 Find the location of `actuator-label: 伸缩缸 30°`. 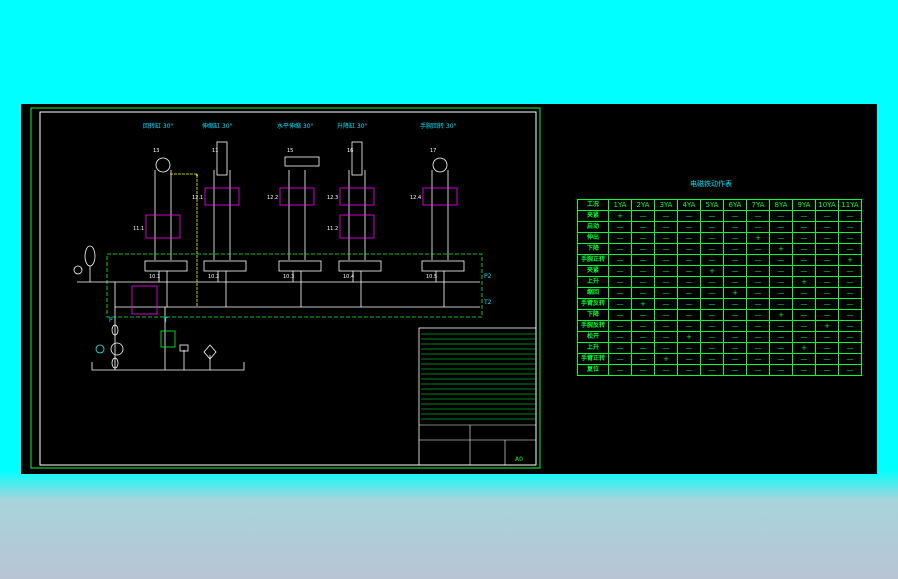

actuator-label: 伸缩缸 30° is located at coordinates (217, 126).